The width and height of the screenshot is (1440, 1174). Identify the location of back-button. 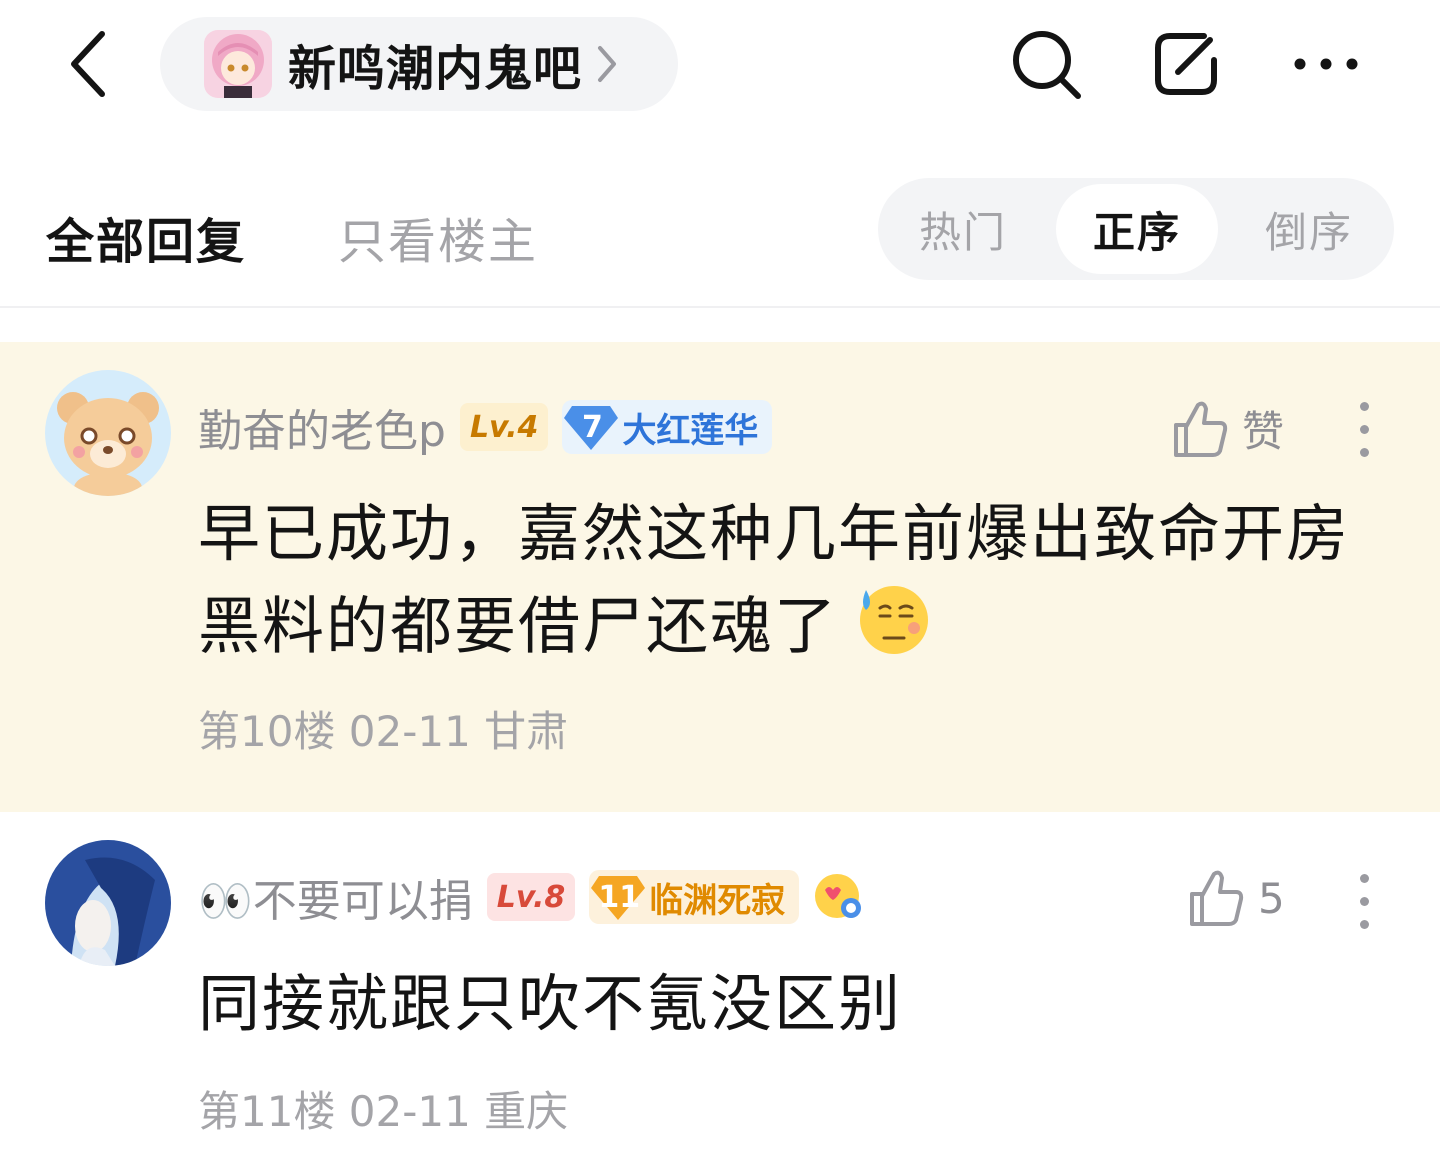
(88, 64).